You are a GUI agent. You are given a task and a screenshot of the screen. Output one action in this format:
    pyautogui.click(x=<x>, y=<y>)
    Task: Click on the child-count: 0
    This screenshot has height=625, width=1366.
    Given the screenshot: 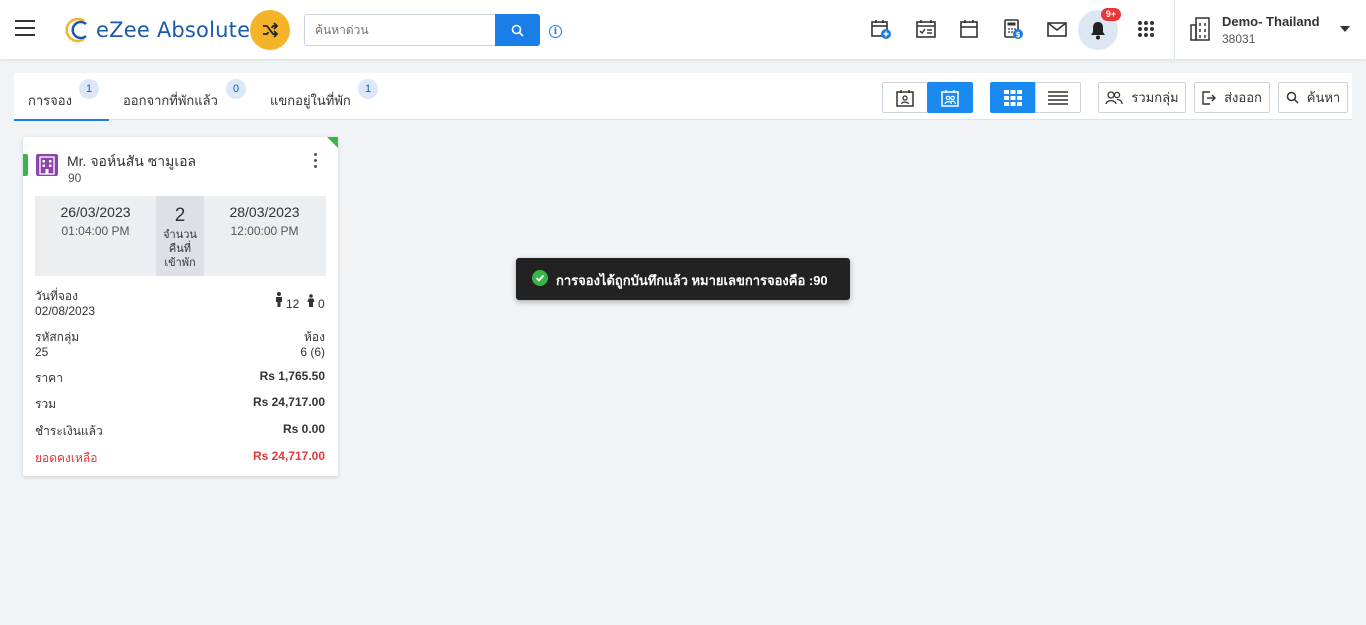 What is the action you would take?
    pyautogui.click(x=321, y=304)
    